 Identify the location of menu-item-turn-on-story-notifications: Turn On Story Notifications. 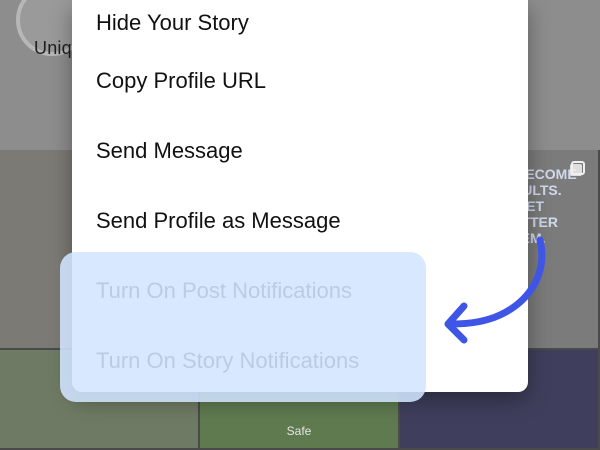
(300, 359).